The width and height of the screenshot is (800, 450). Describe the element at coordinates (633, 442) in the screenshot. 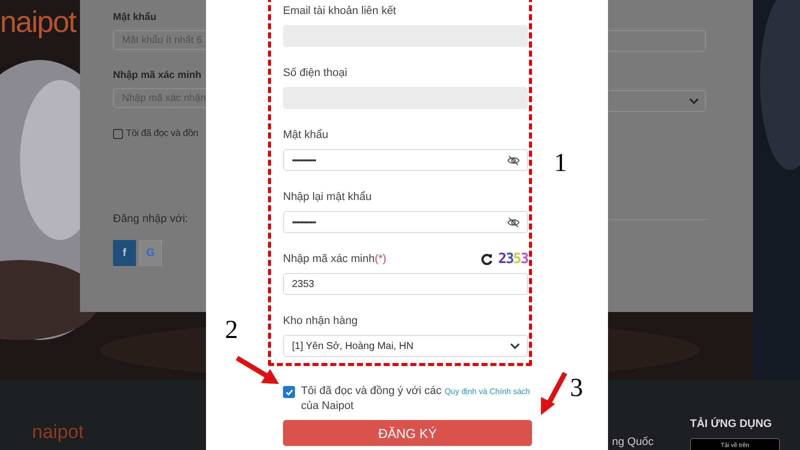

I see `footer-text: ng Quốc` at that location.